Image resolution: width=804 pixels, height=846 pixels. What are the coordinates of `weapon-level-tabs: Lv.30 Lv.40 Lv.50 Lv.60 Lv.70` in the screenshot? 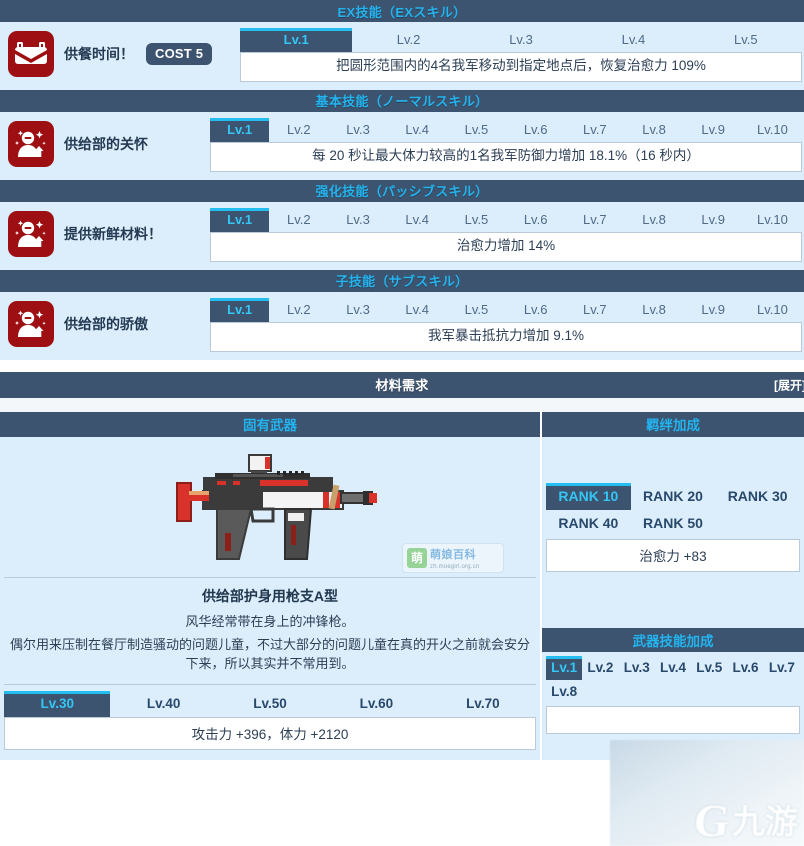 It's located at (270, 703).